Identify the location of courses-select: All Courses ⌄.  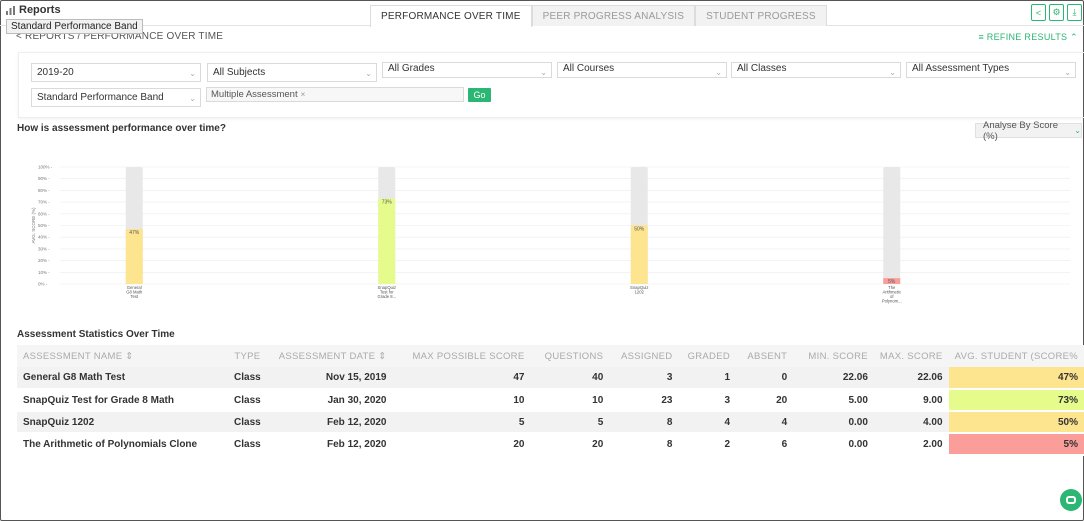
(642, 70).